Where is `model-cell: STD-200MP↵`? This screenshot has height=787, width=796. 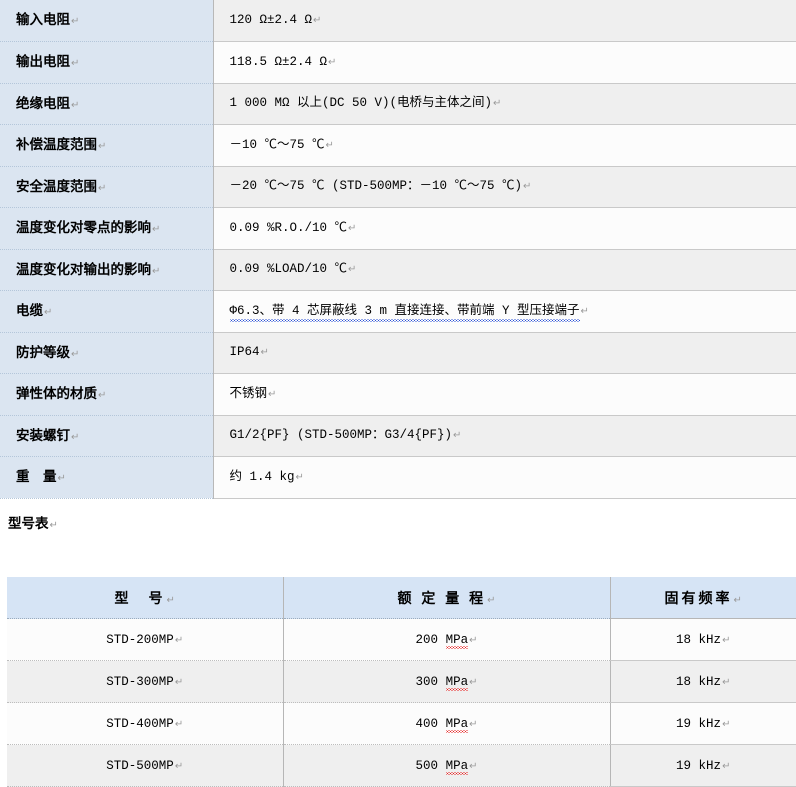 model-cell: STD-200MP↵ is located at coordinates (145, 639).